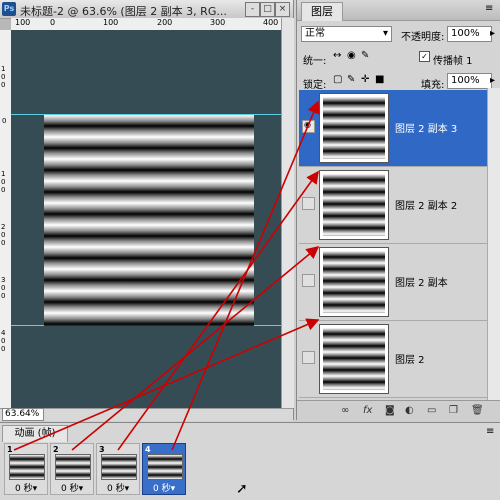  Describe the element at coordinates (252, 9) in the screenshot. I see `minimize-button: -` at that location.